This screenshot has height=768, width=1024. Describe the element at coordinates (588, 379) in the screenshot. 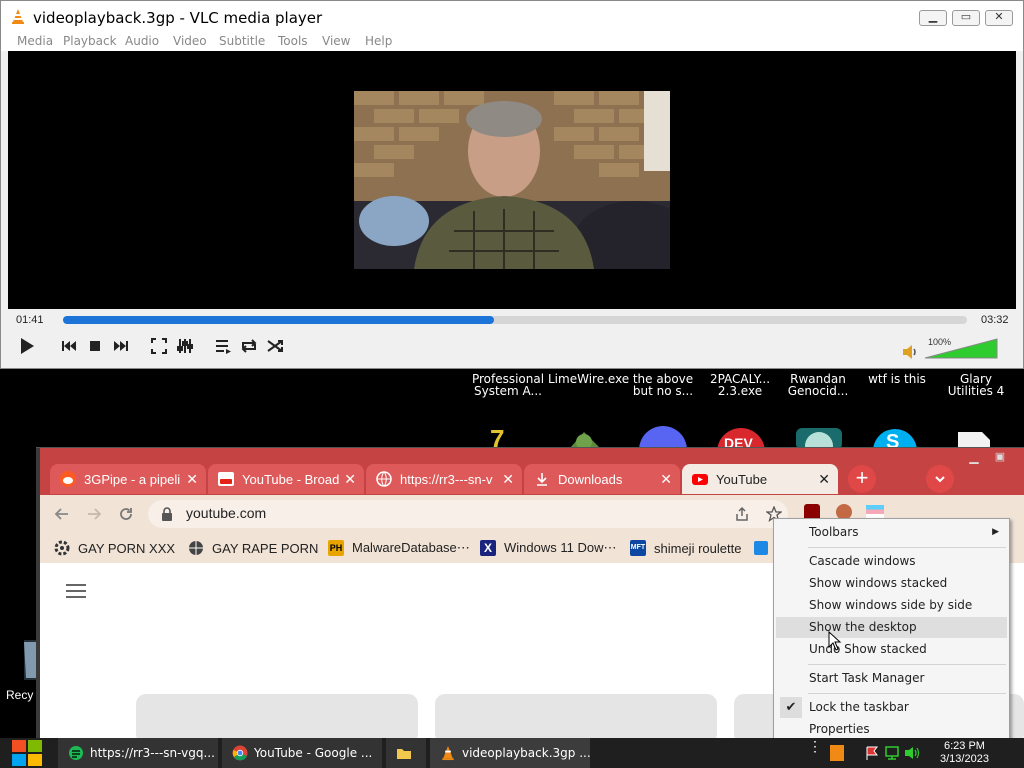

I see `desktop-icon-label: LimeWire.exe` at that location.